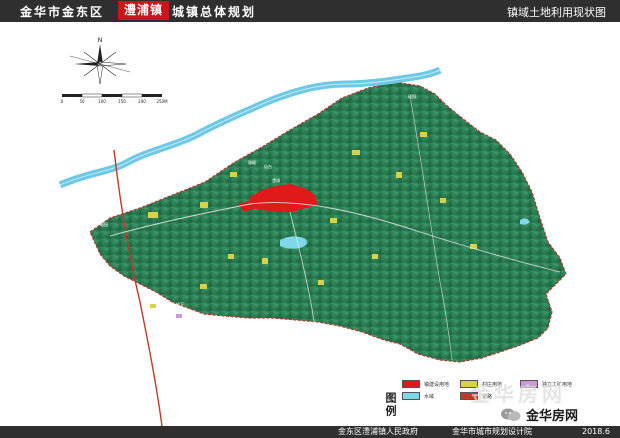 The width and height of the screenshot is (620, 438). I want to click on legend-item: 水域, so click(418, 396).